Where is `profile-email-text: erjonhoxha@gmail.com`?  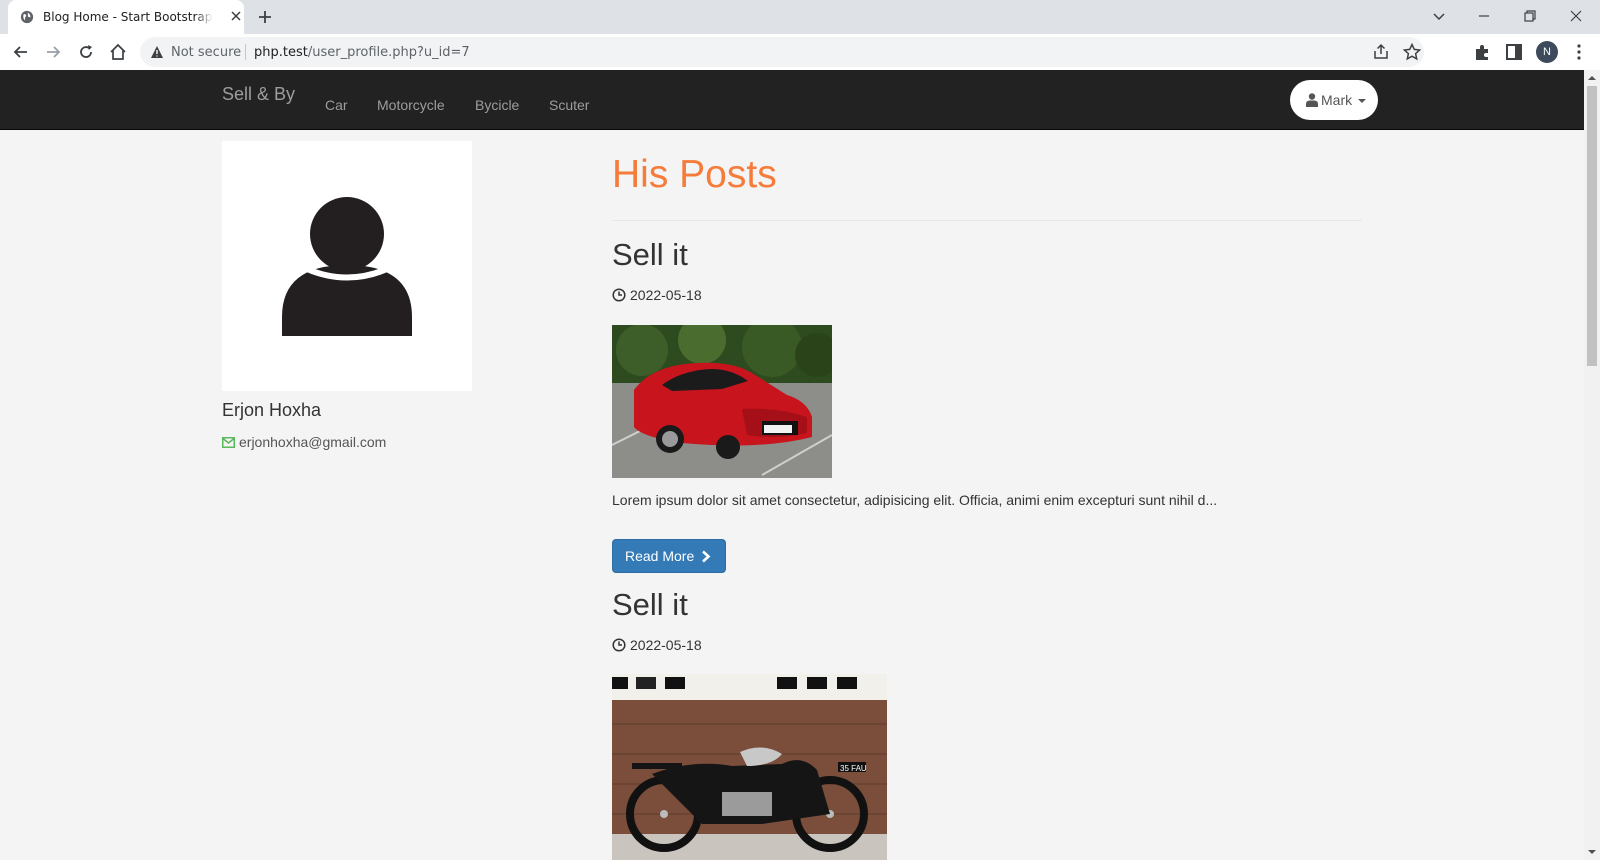 profile-email-text: erjonhoxha@gmail.com is located at coordinates (312, 442).